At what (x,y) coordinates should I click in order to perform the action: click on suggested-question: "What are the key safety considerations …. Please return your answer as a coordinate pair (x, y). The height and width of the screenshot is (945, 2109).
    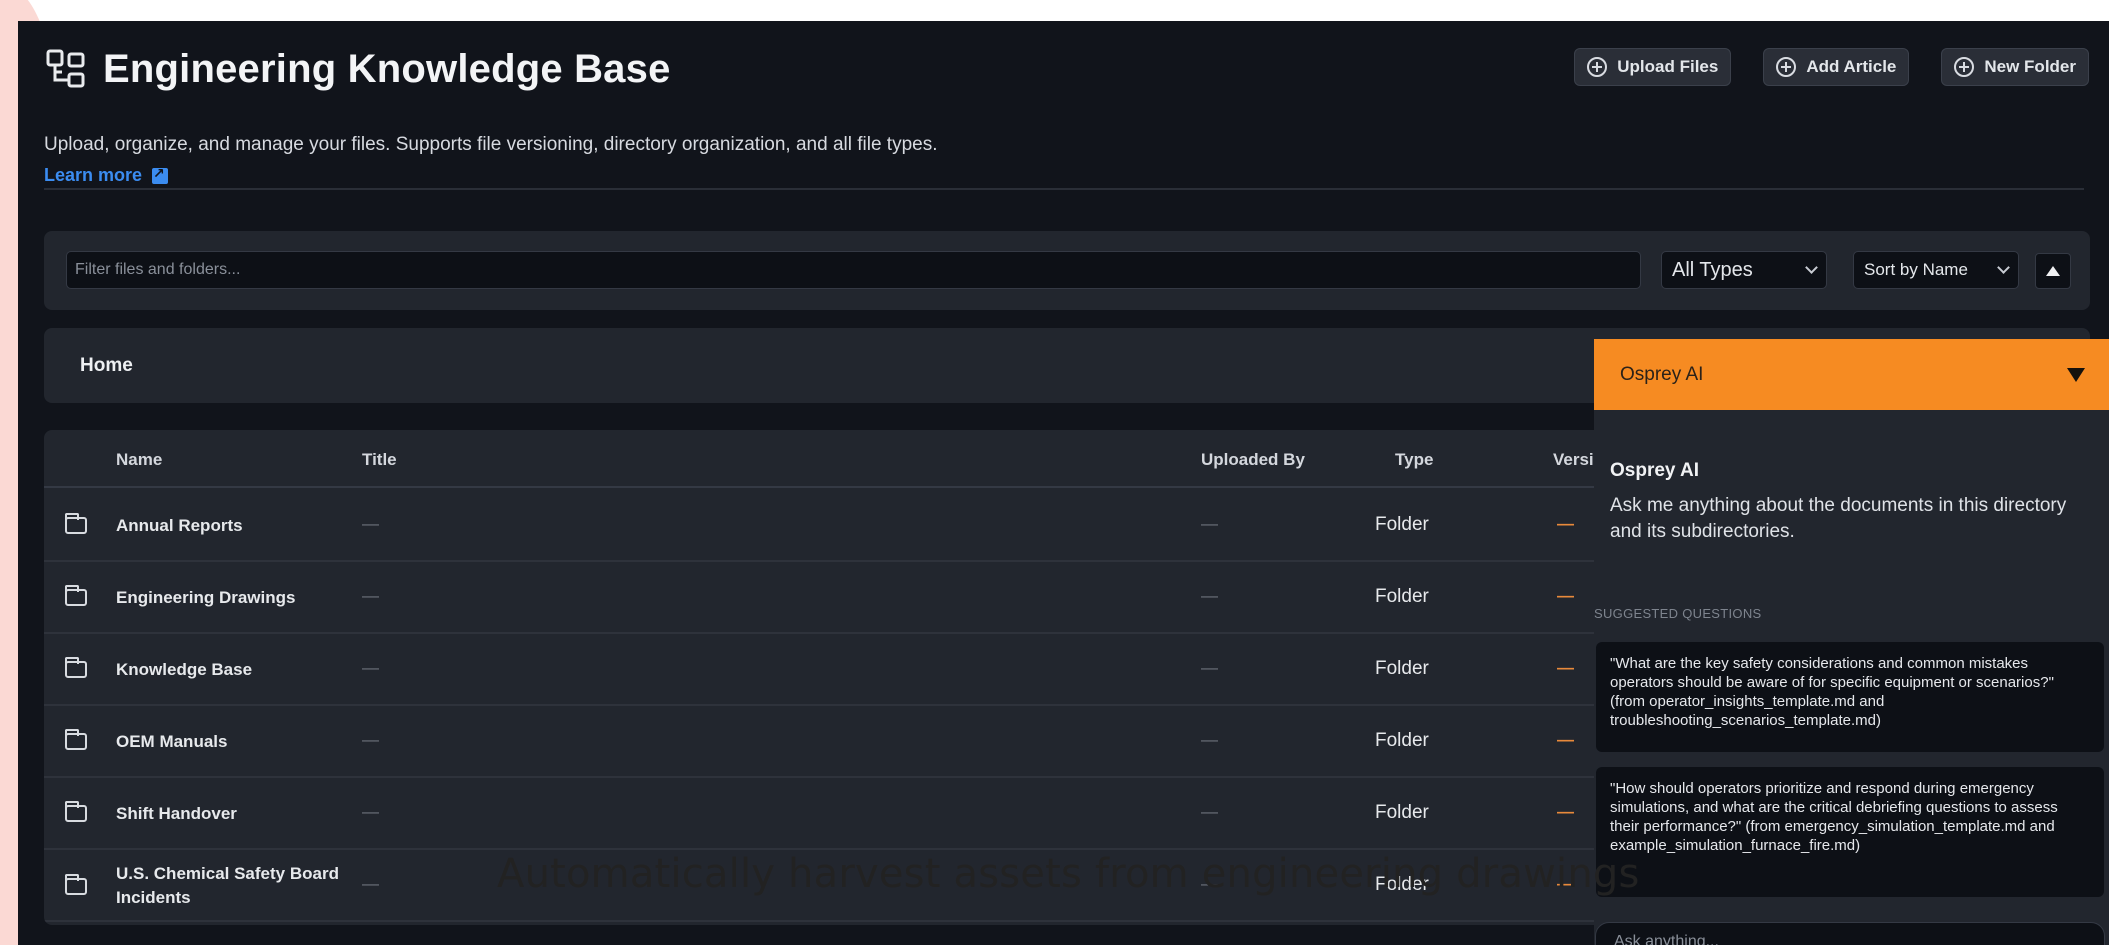
    Looking at the image, I should click on (1850, 697).